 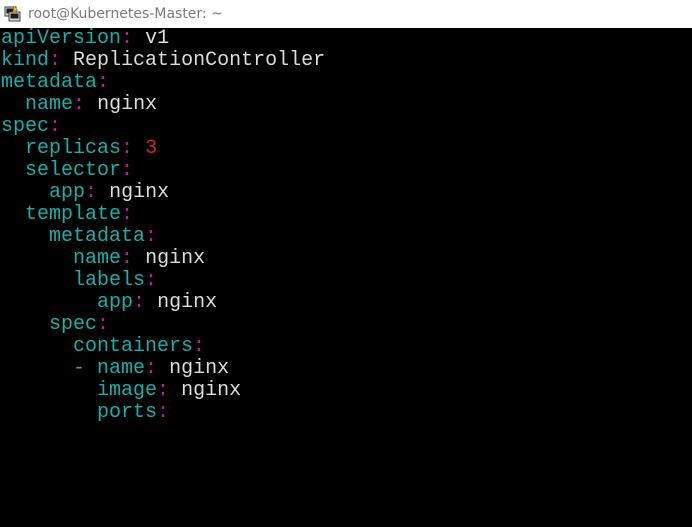 What do you see at coordinates (346, 171) in the screenshot?
I see `yaml-line: selector:` at bounding box center [346, 171].